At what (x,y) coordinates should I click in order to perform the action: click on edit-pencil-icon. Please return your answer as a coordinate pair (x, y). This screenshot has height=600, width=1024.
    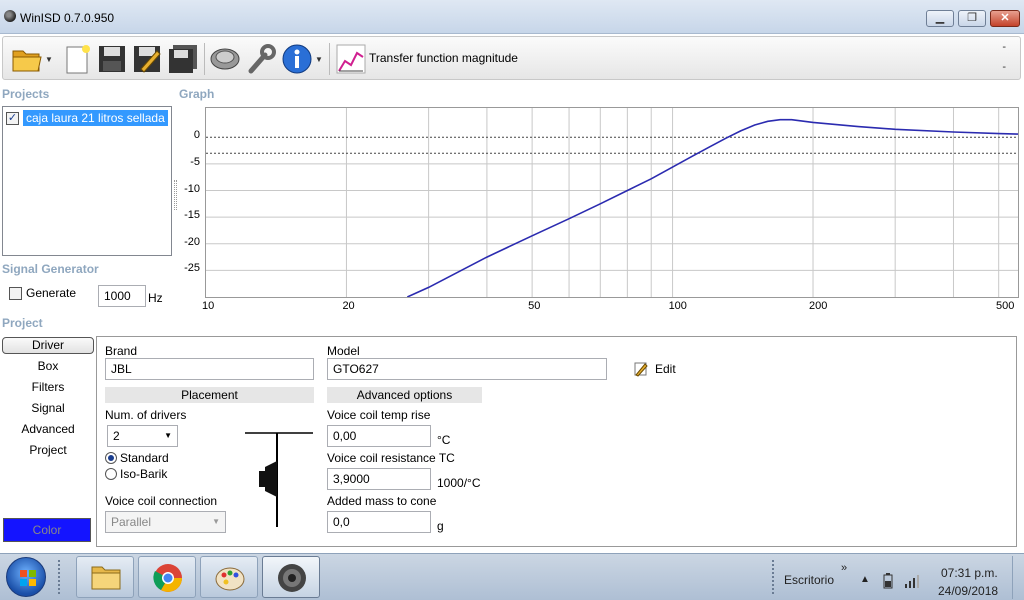
    Looking at the image, I should click on (641, 369).